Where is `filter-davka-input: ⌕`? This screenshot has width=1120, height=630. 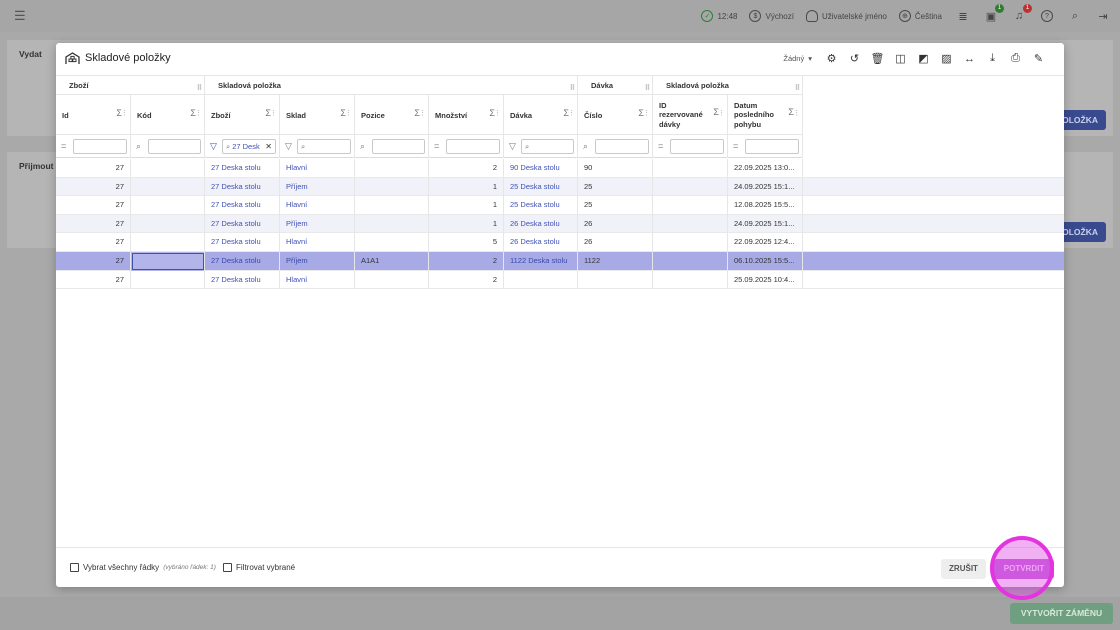 filter-davka-input: ⌕ is located at coordinates (547, 146).